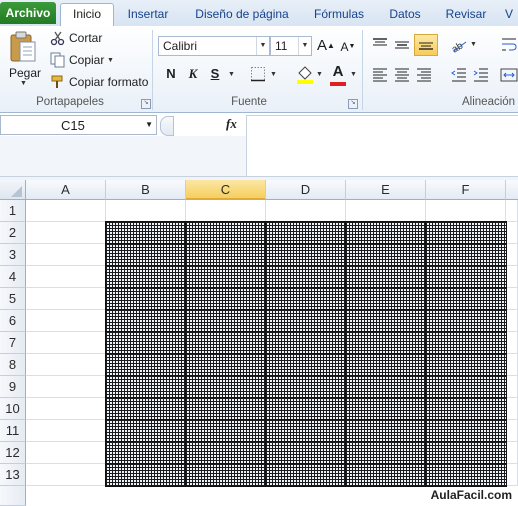 The image size is (518, 506). What do you see at coordinates (13, 475) in the screenshot?
I see `row-header: 13` at bounding box center [13, 475].